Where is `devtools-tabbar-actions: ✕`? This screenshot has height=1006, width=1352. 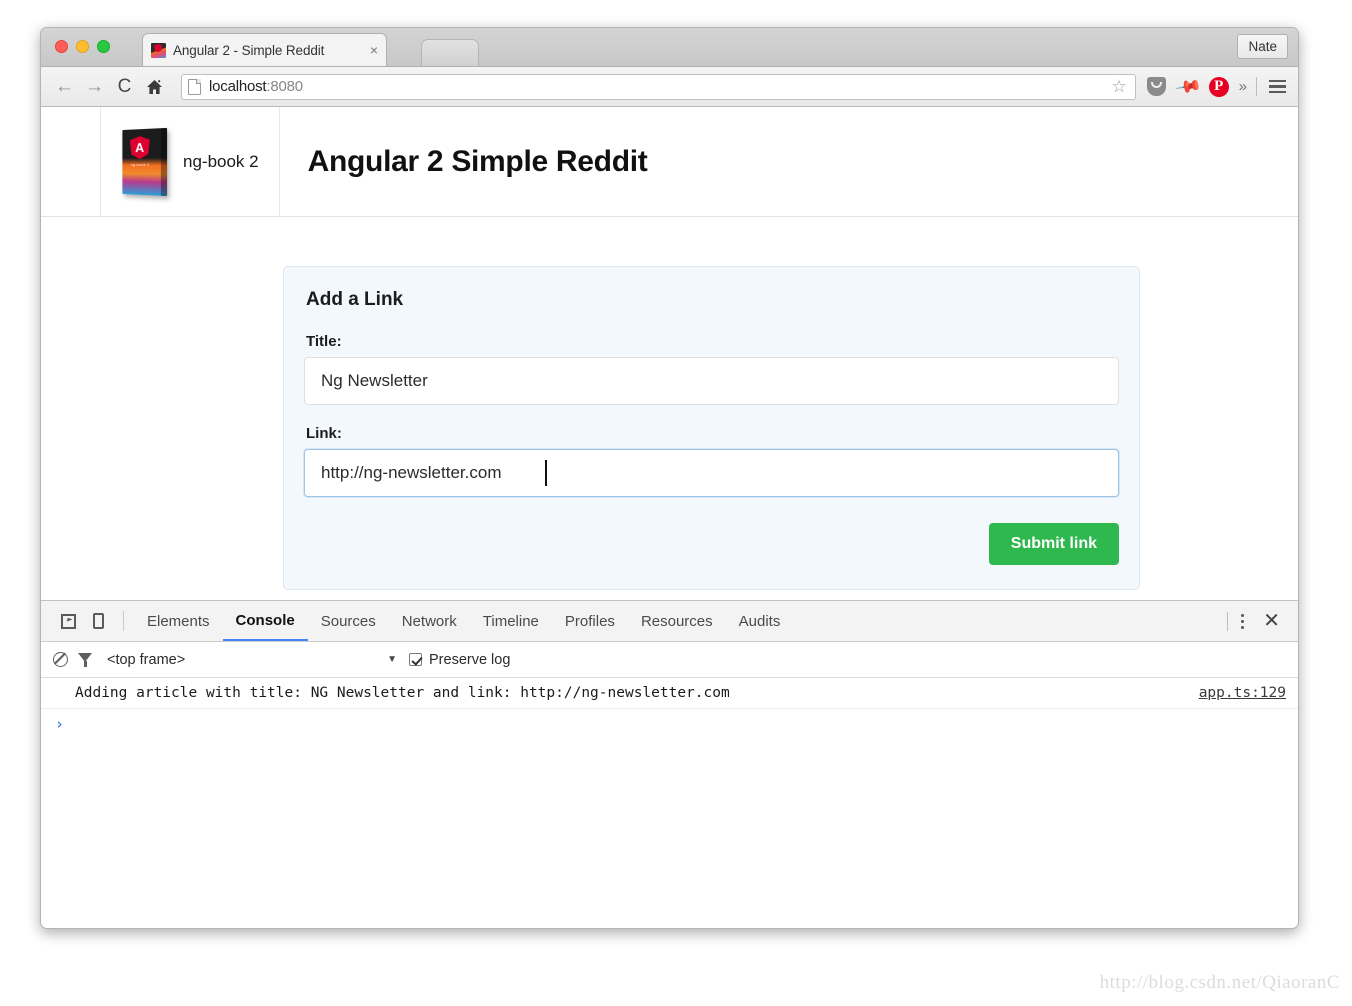 devtools-tabbar-actions: ✕ is located at coordinates (1256, 621).